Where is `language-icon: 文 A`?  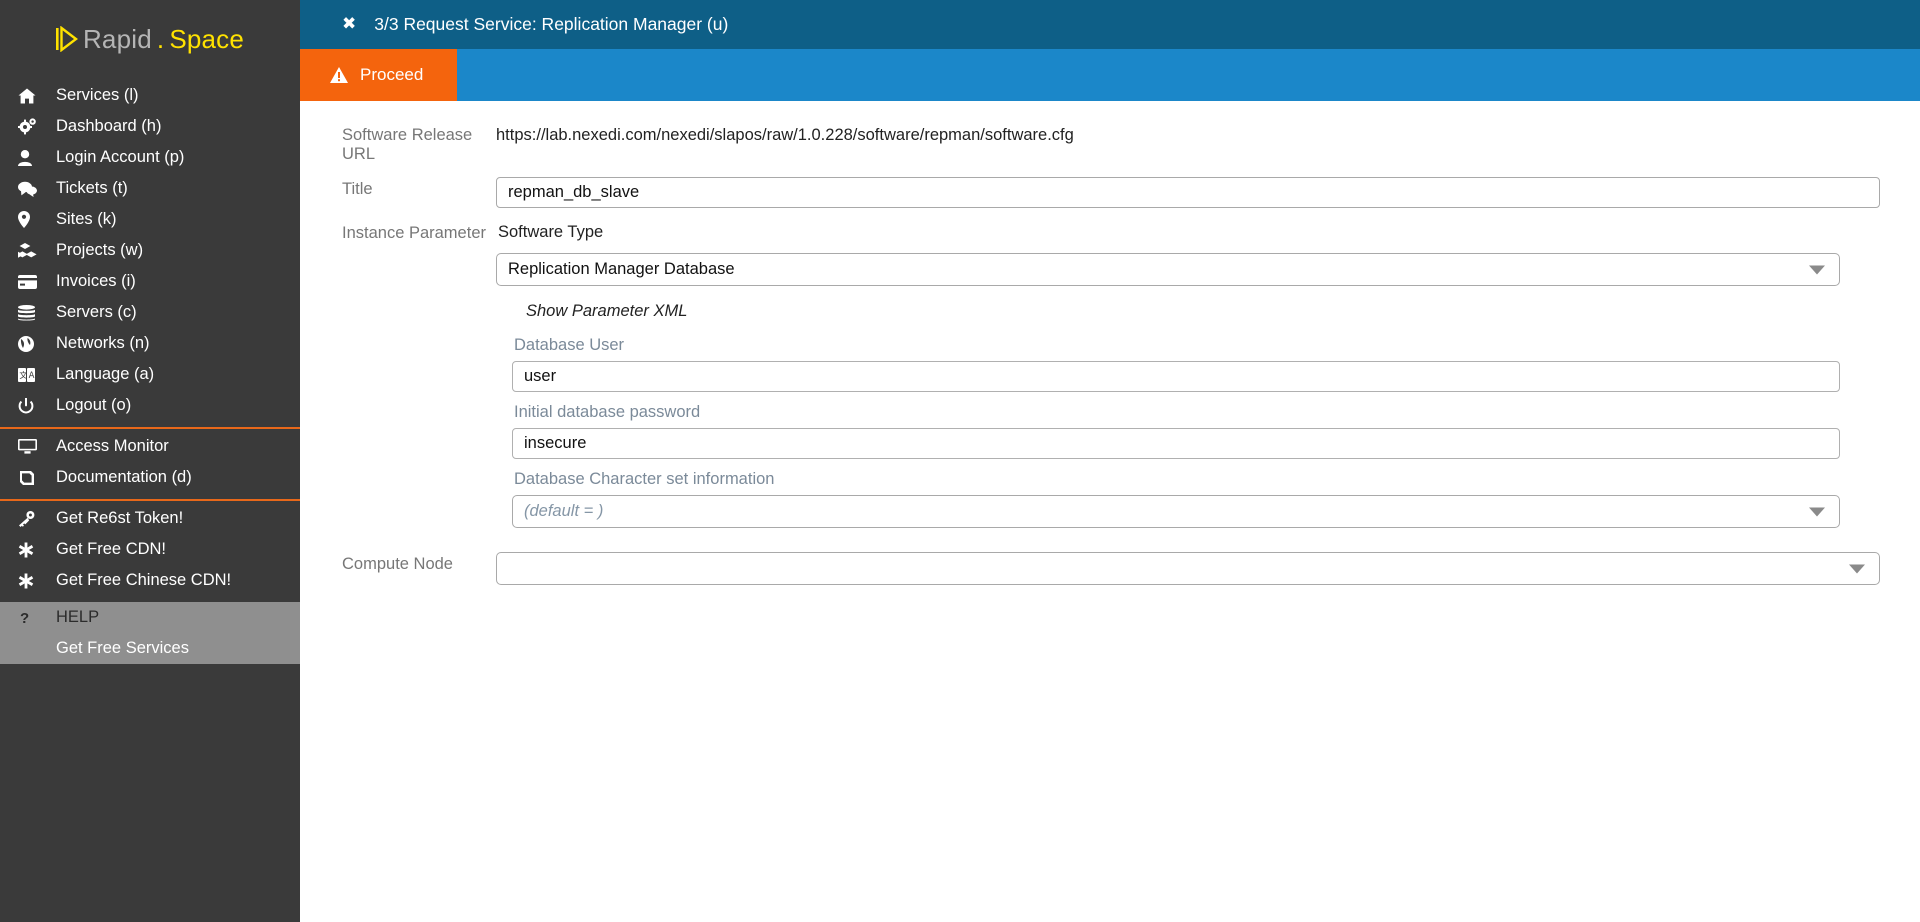 language-icon: 文 A is located at coordinates (33, 375).